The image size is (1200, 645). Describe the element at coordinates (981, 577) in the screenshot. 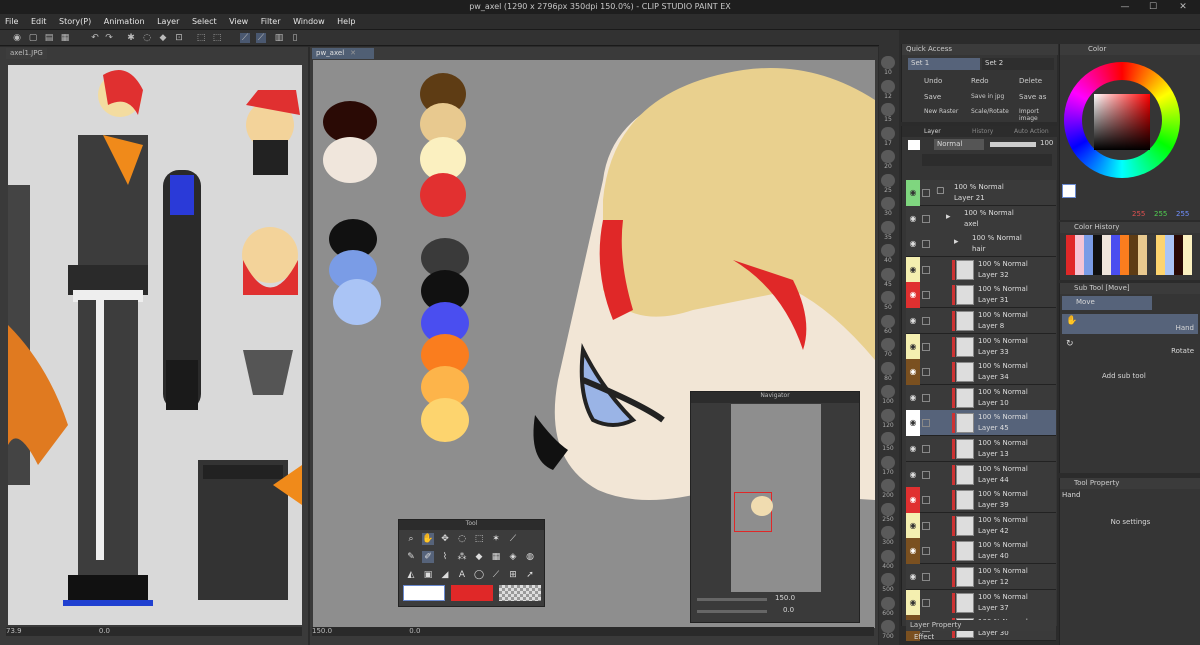

I see `layer-row: ◉ 100 % Normal Layer 12` at that location.